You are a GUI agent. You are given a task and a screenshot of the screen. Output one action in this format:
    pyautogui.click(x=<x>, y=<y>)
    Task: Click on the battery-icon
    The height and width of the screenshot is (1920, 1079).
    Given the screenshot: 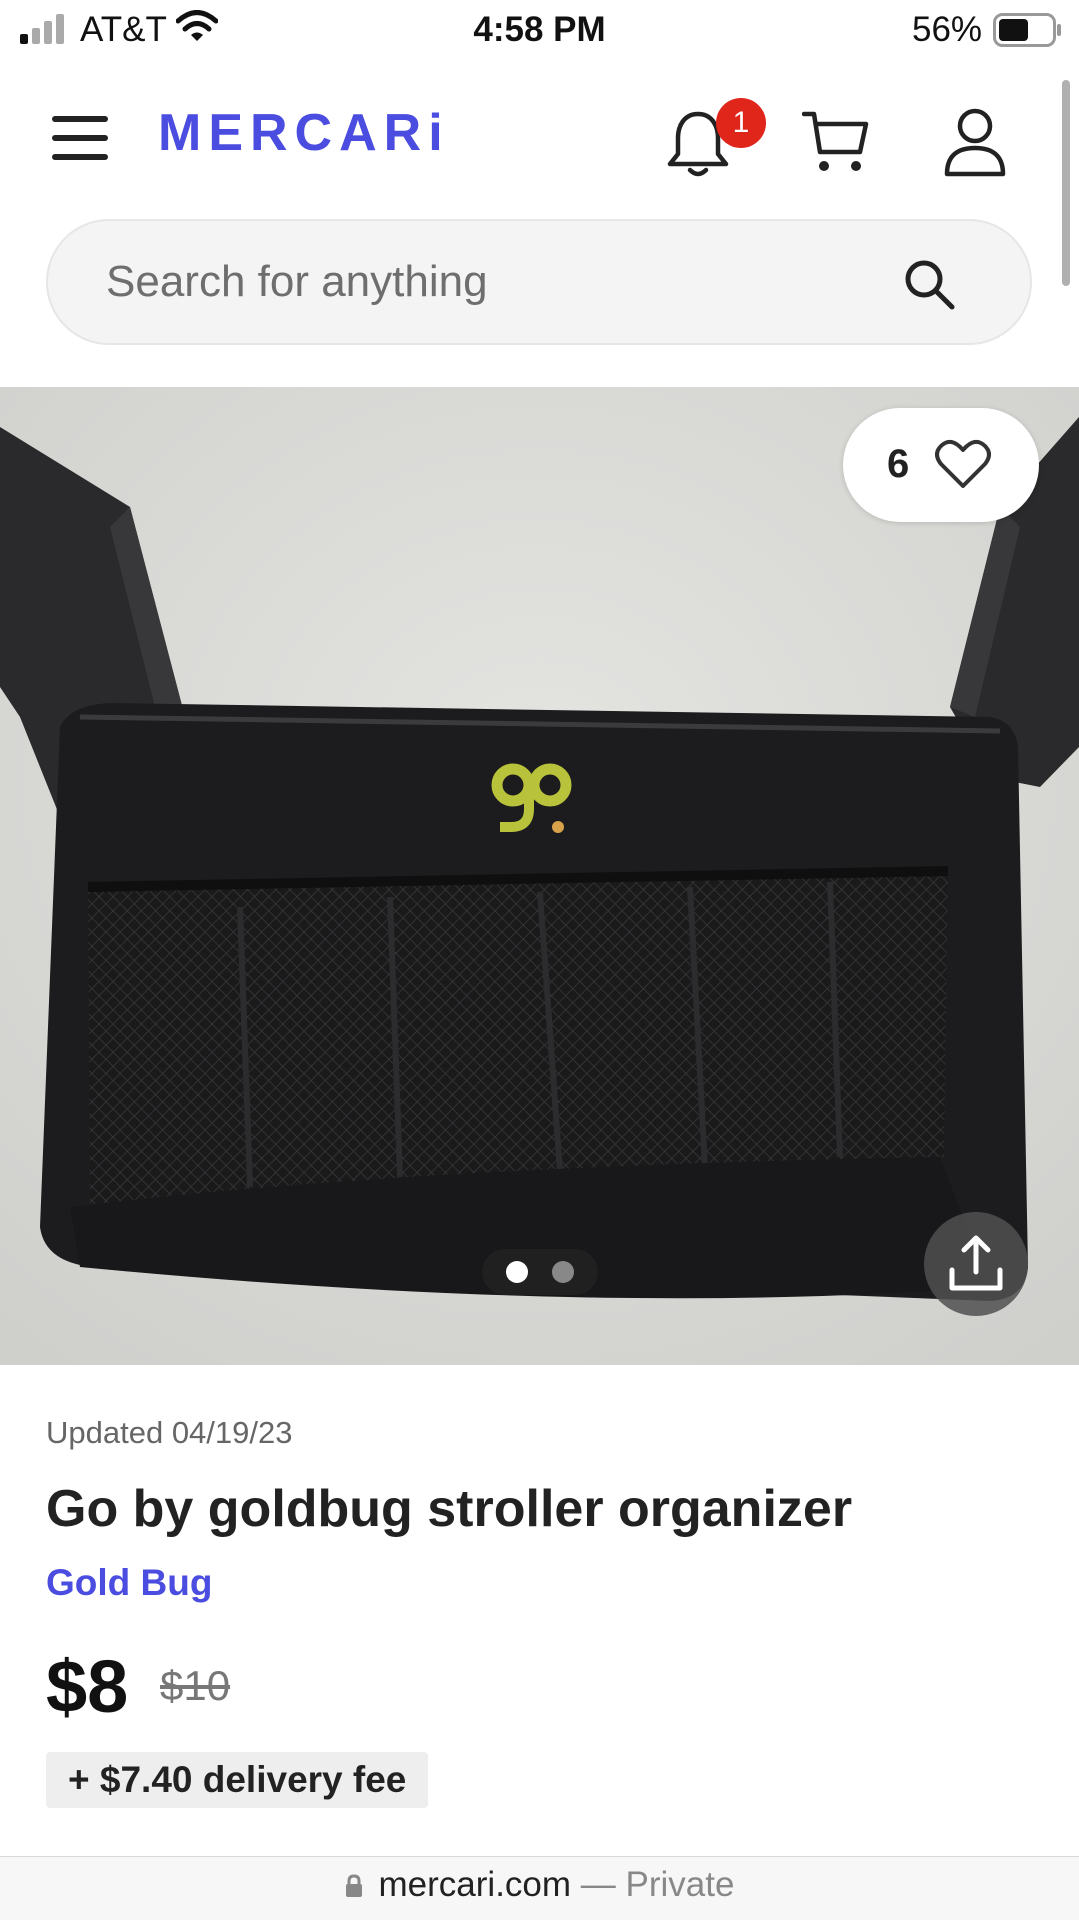 What is the action you would take?
    pyautogui.click(x=1027, y=30)
    